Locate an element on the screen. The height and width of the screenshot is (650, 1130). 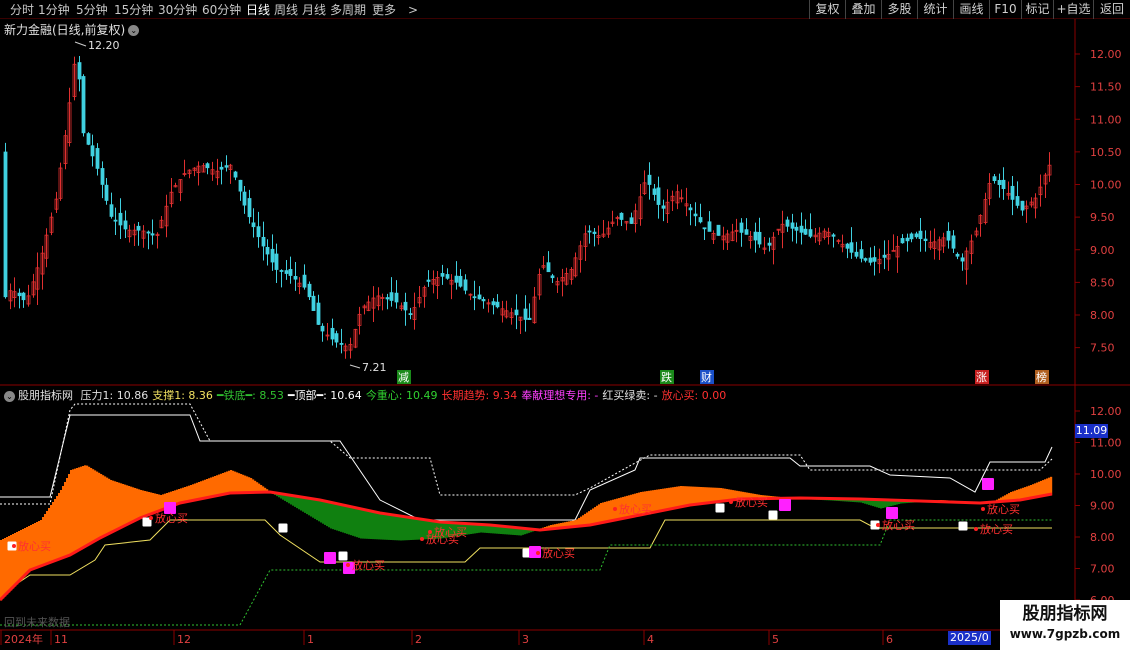
current-value-tag: 11.09 is located at coordinates (1091, 431).